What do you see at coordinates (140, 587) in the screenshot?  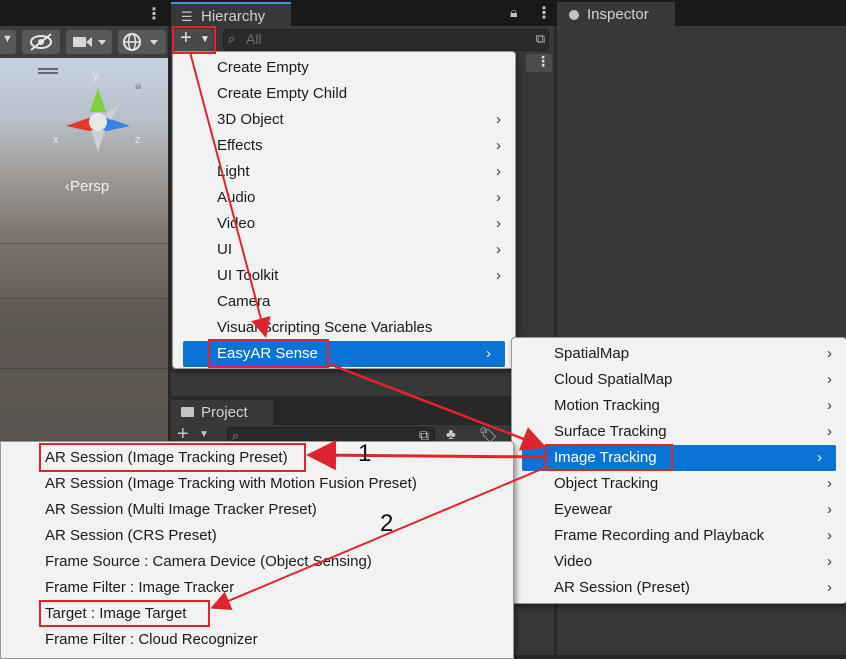 I see `image-tracking-menu-item-label: Frame Filter : Image Tracker` at bounding box center [140, 587].